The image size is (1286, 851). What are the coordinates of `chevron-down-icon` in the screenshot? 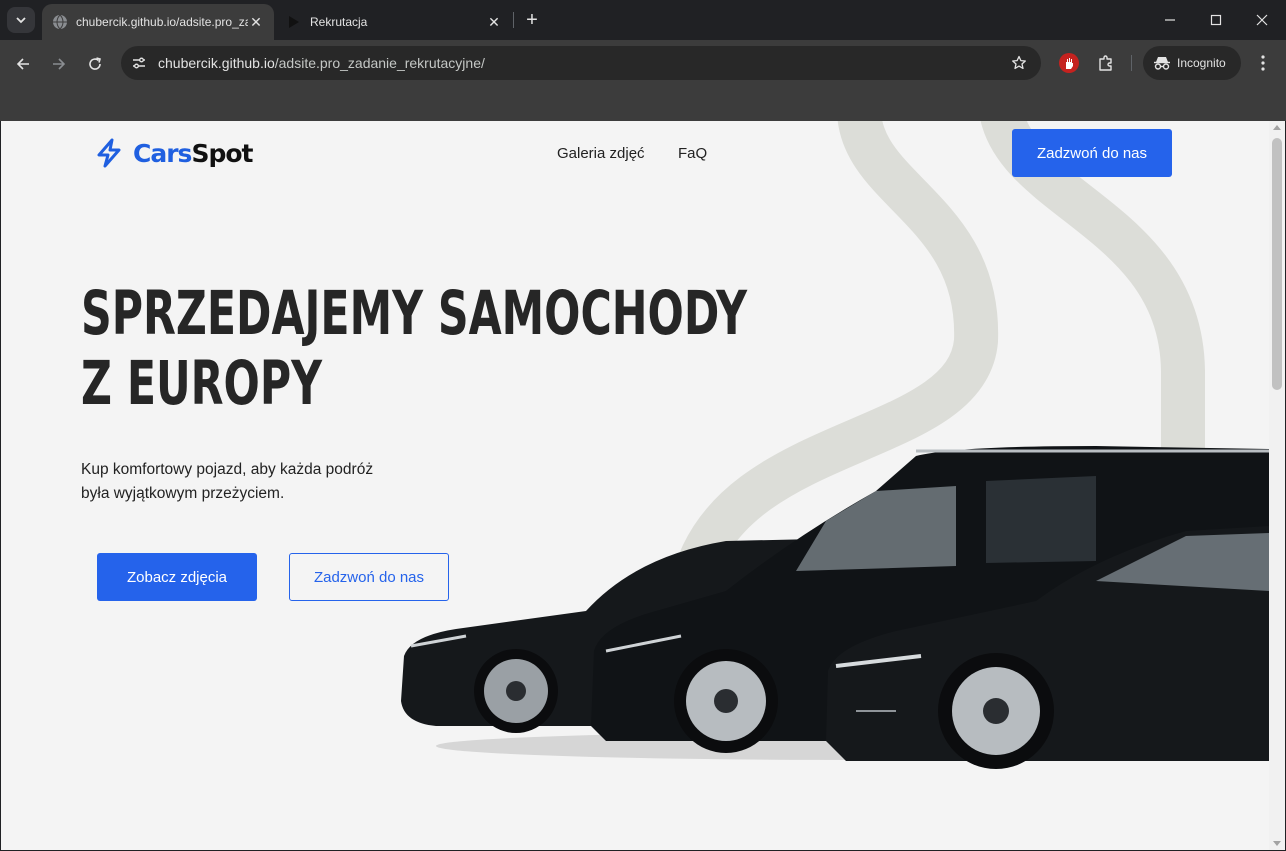 It's located at (21, 20).